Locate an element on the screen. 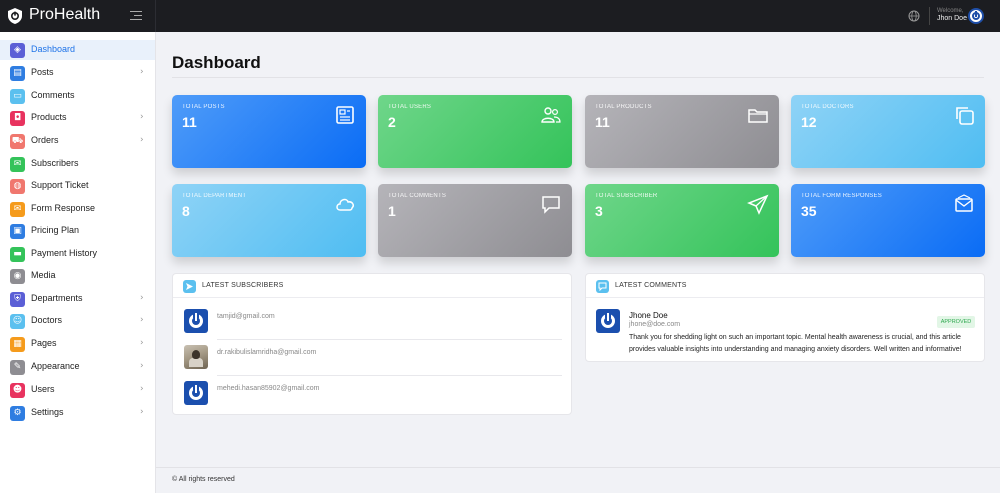 The image size is (1000, 493). sidebar-item-products: ◘ Products › is located at coordinates (77, 118).